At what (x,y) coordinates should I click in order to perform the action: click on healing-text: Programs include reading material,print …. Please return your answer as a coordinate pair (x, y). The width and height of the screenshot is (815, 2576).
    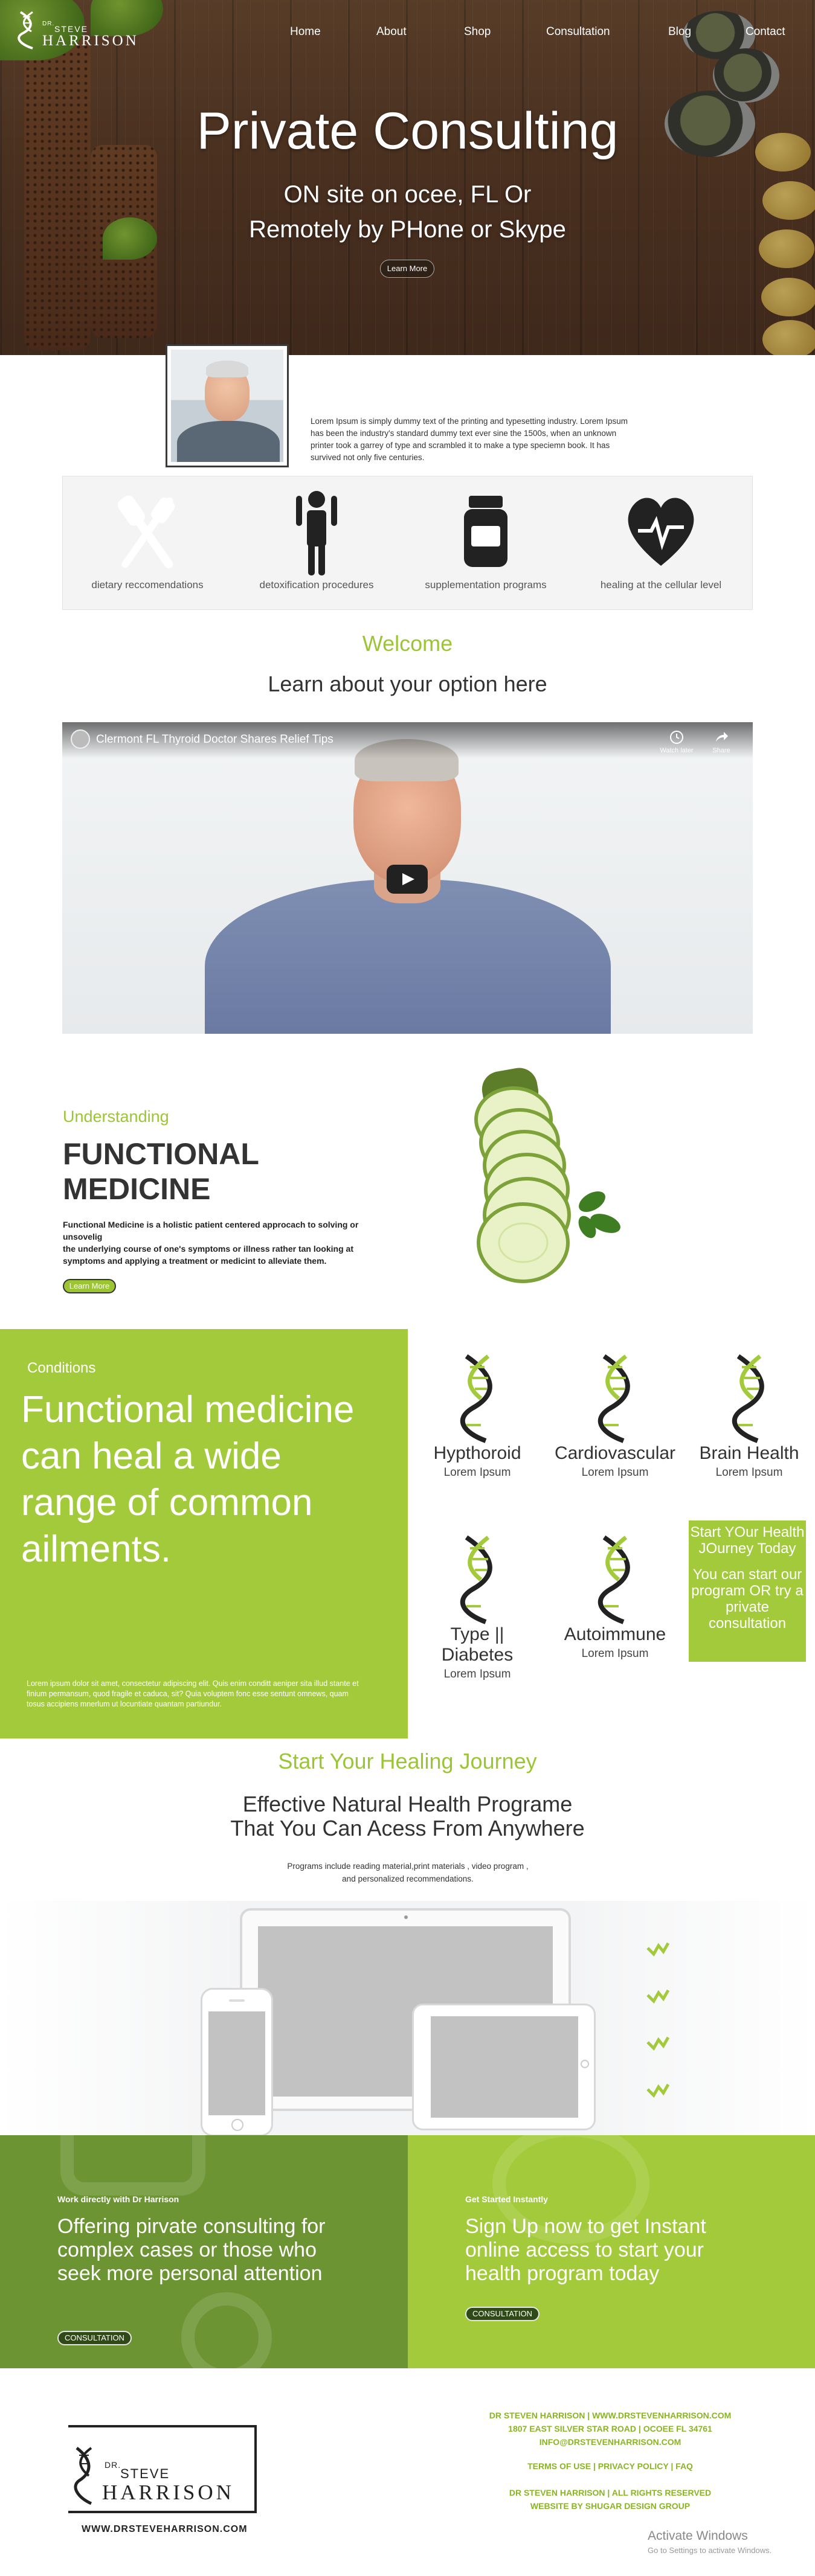
    Looking at the image, I should click on (408, 1872).